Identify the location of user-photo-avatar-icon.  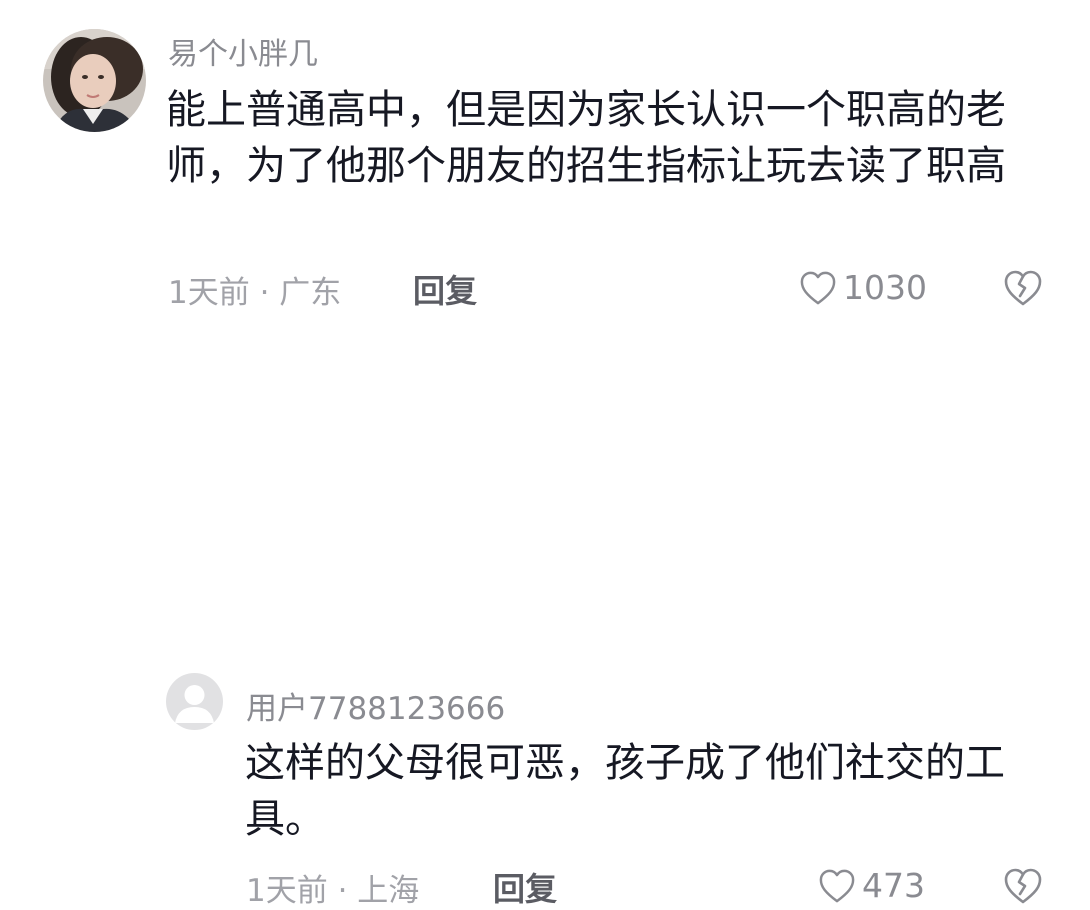
(94, 80).